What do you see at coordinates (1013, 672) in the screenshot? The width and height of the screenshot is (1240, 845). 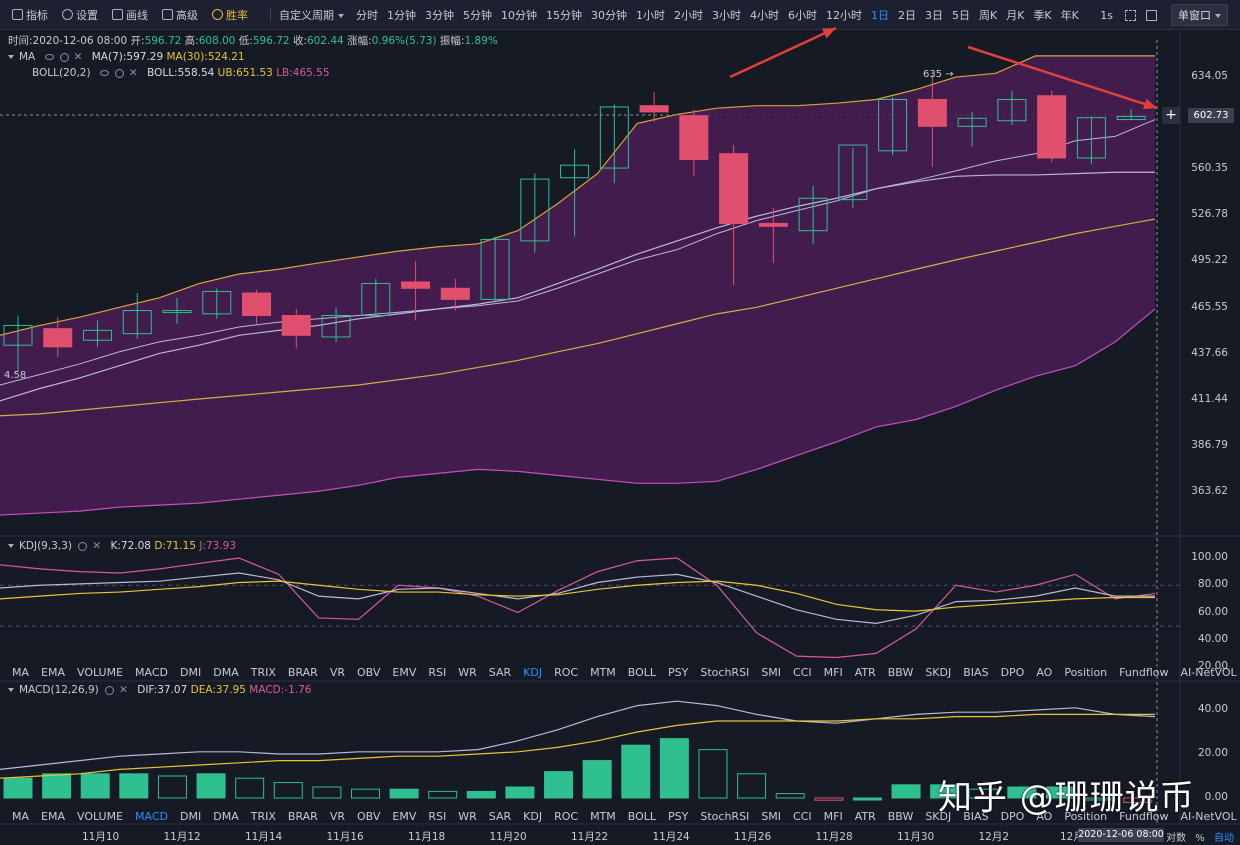 I see `indicator-tab-dpo: DPO` at bounding box center [1013, 672].